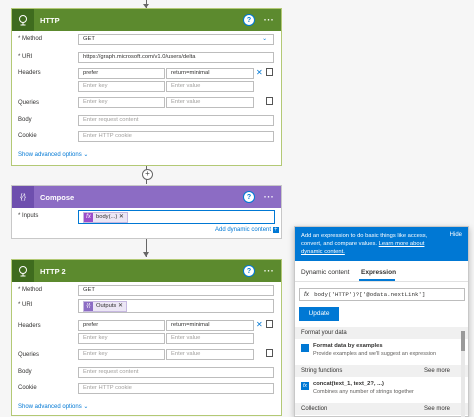 The image size is (474, 417). I want to click on headers-label: Headers, so click(29, 326).